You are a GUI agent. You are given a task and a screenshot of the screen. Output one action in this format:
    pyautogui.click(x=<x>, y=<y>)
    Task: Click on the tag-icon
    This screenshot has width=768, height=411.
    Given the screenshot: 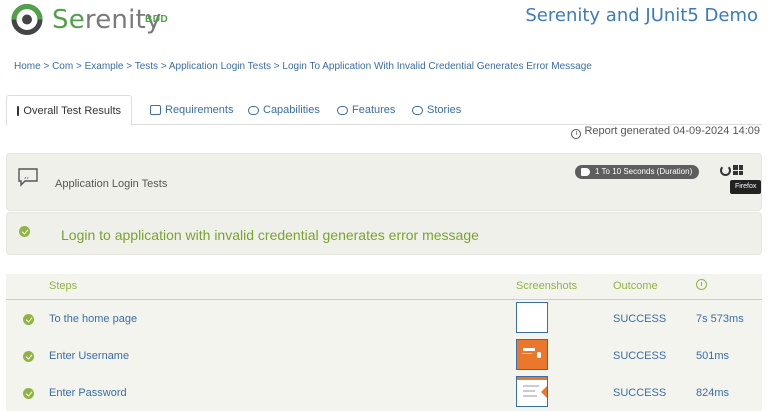 What is the action you would take?
    pyautogui.click(x=585, y=172)
    